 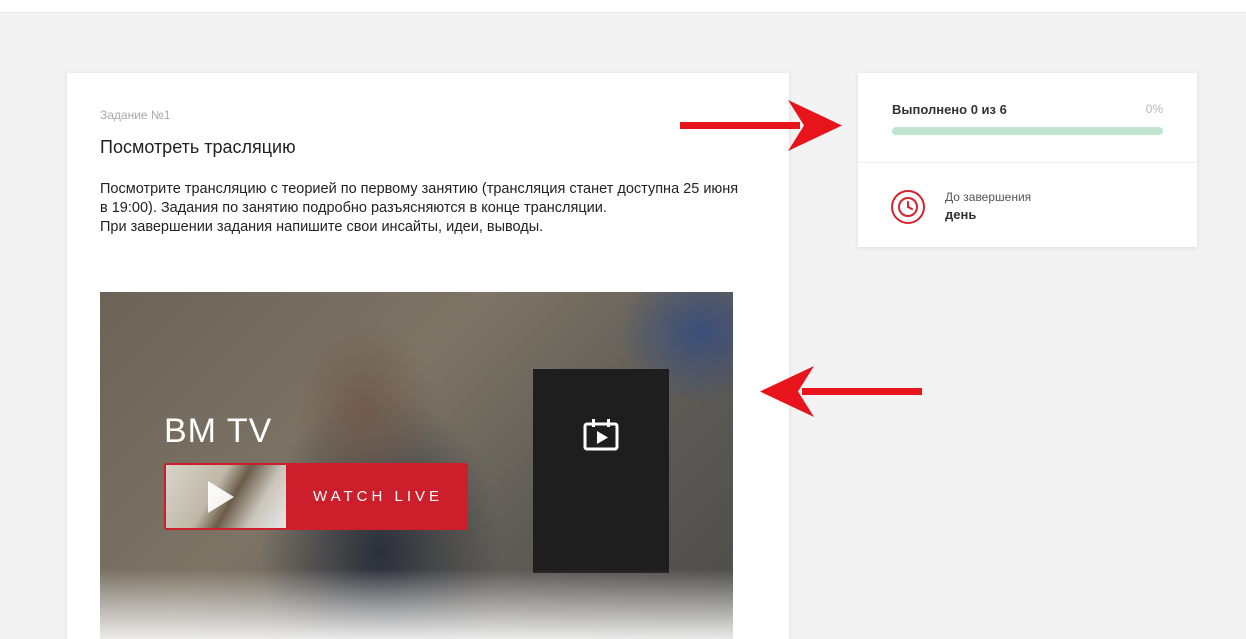 What do you see at coordinates (623, 6) in the screenshot?
I see `top-header-bar` at bounding box center [623, 6].